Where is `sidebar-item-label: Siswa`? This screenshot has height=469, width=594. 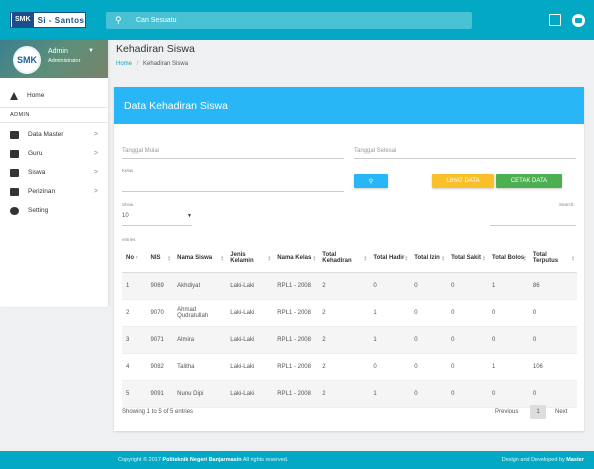 sidebar-item-label: Siswa is located at coordinates (37, 172).